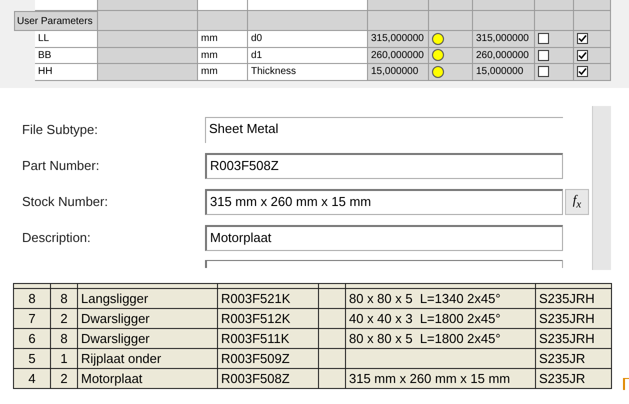 This screenshot has width=629, height=404. What do you see at coordinates (32, 338) in the screenshot?
I see `table-cell: 6` at bounding box center [32, 338].